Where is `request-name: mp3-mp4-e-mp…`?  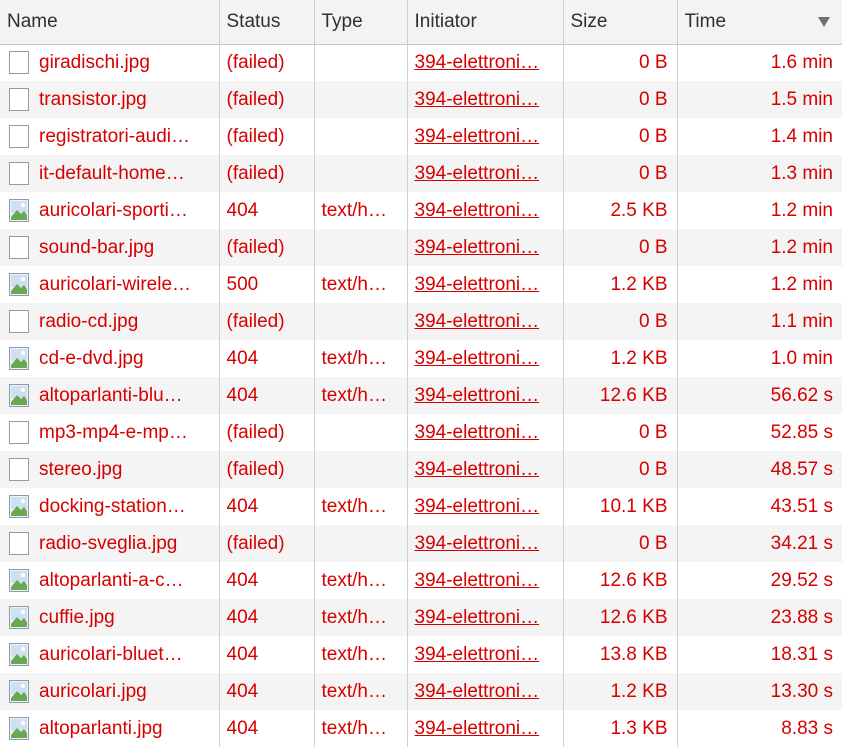
request-name: mp3-mp4-e-mp… is located at coordinates (113, 432).